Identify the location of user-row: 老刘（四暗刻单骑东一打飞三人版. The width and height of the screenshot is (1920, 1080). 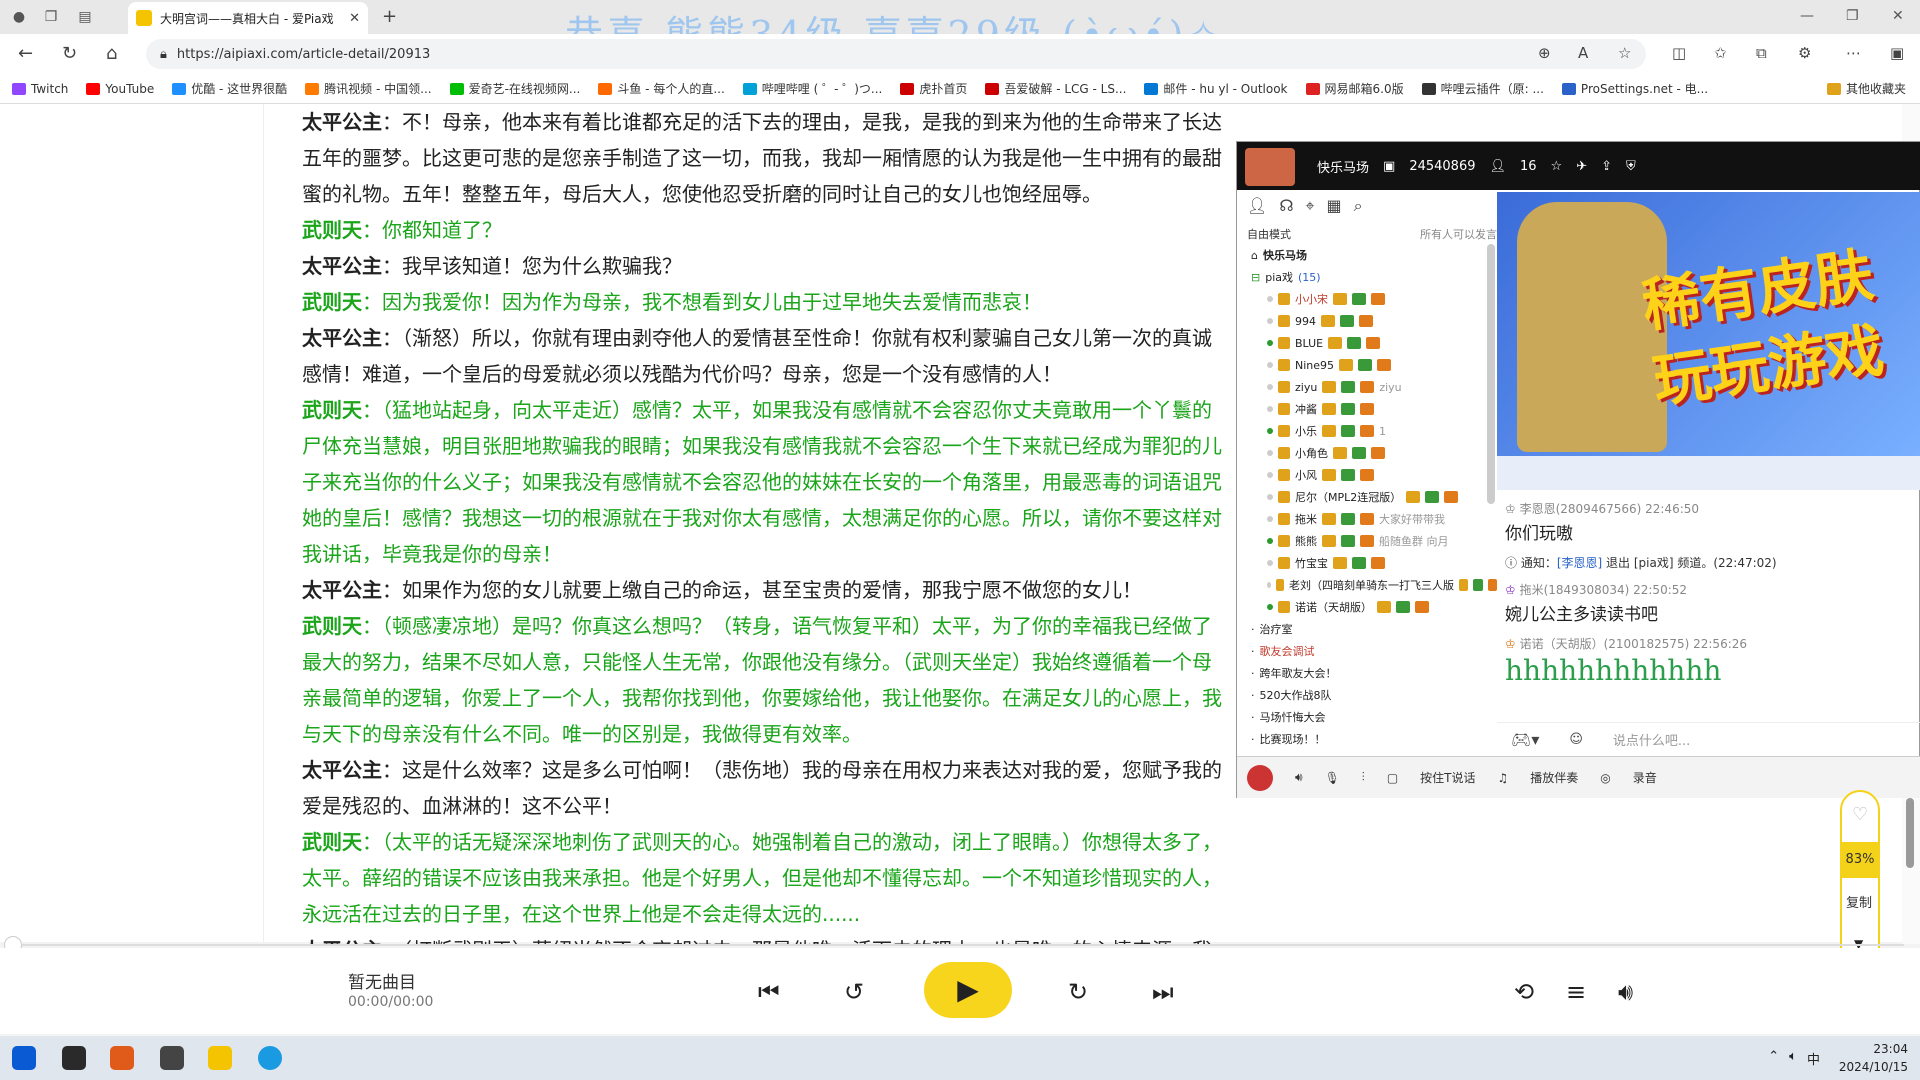
(1367, 585).